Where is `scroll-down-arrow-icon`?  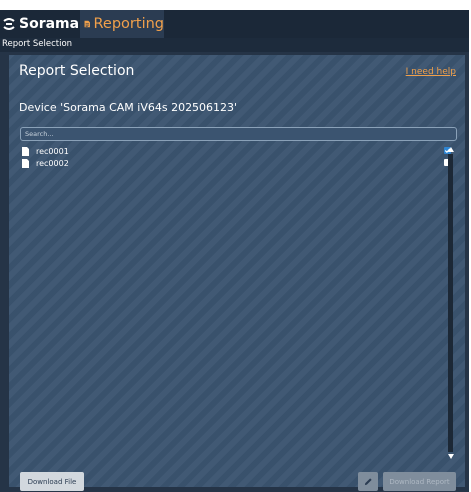 scroll-down-arrow-icon is located at coordinates (451, 456).